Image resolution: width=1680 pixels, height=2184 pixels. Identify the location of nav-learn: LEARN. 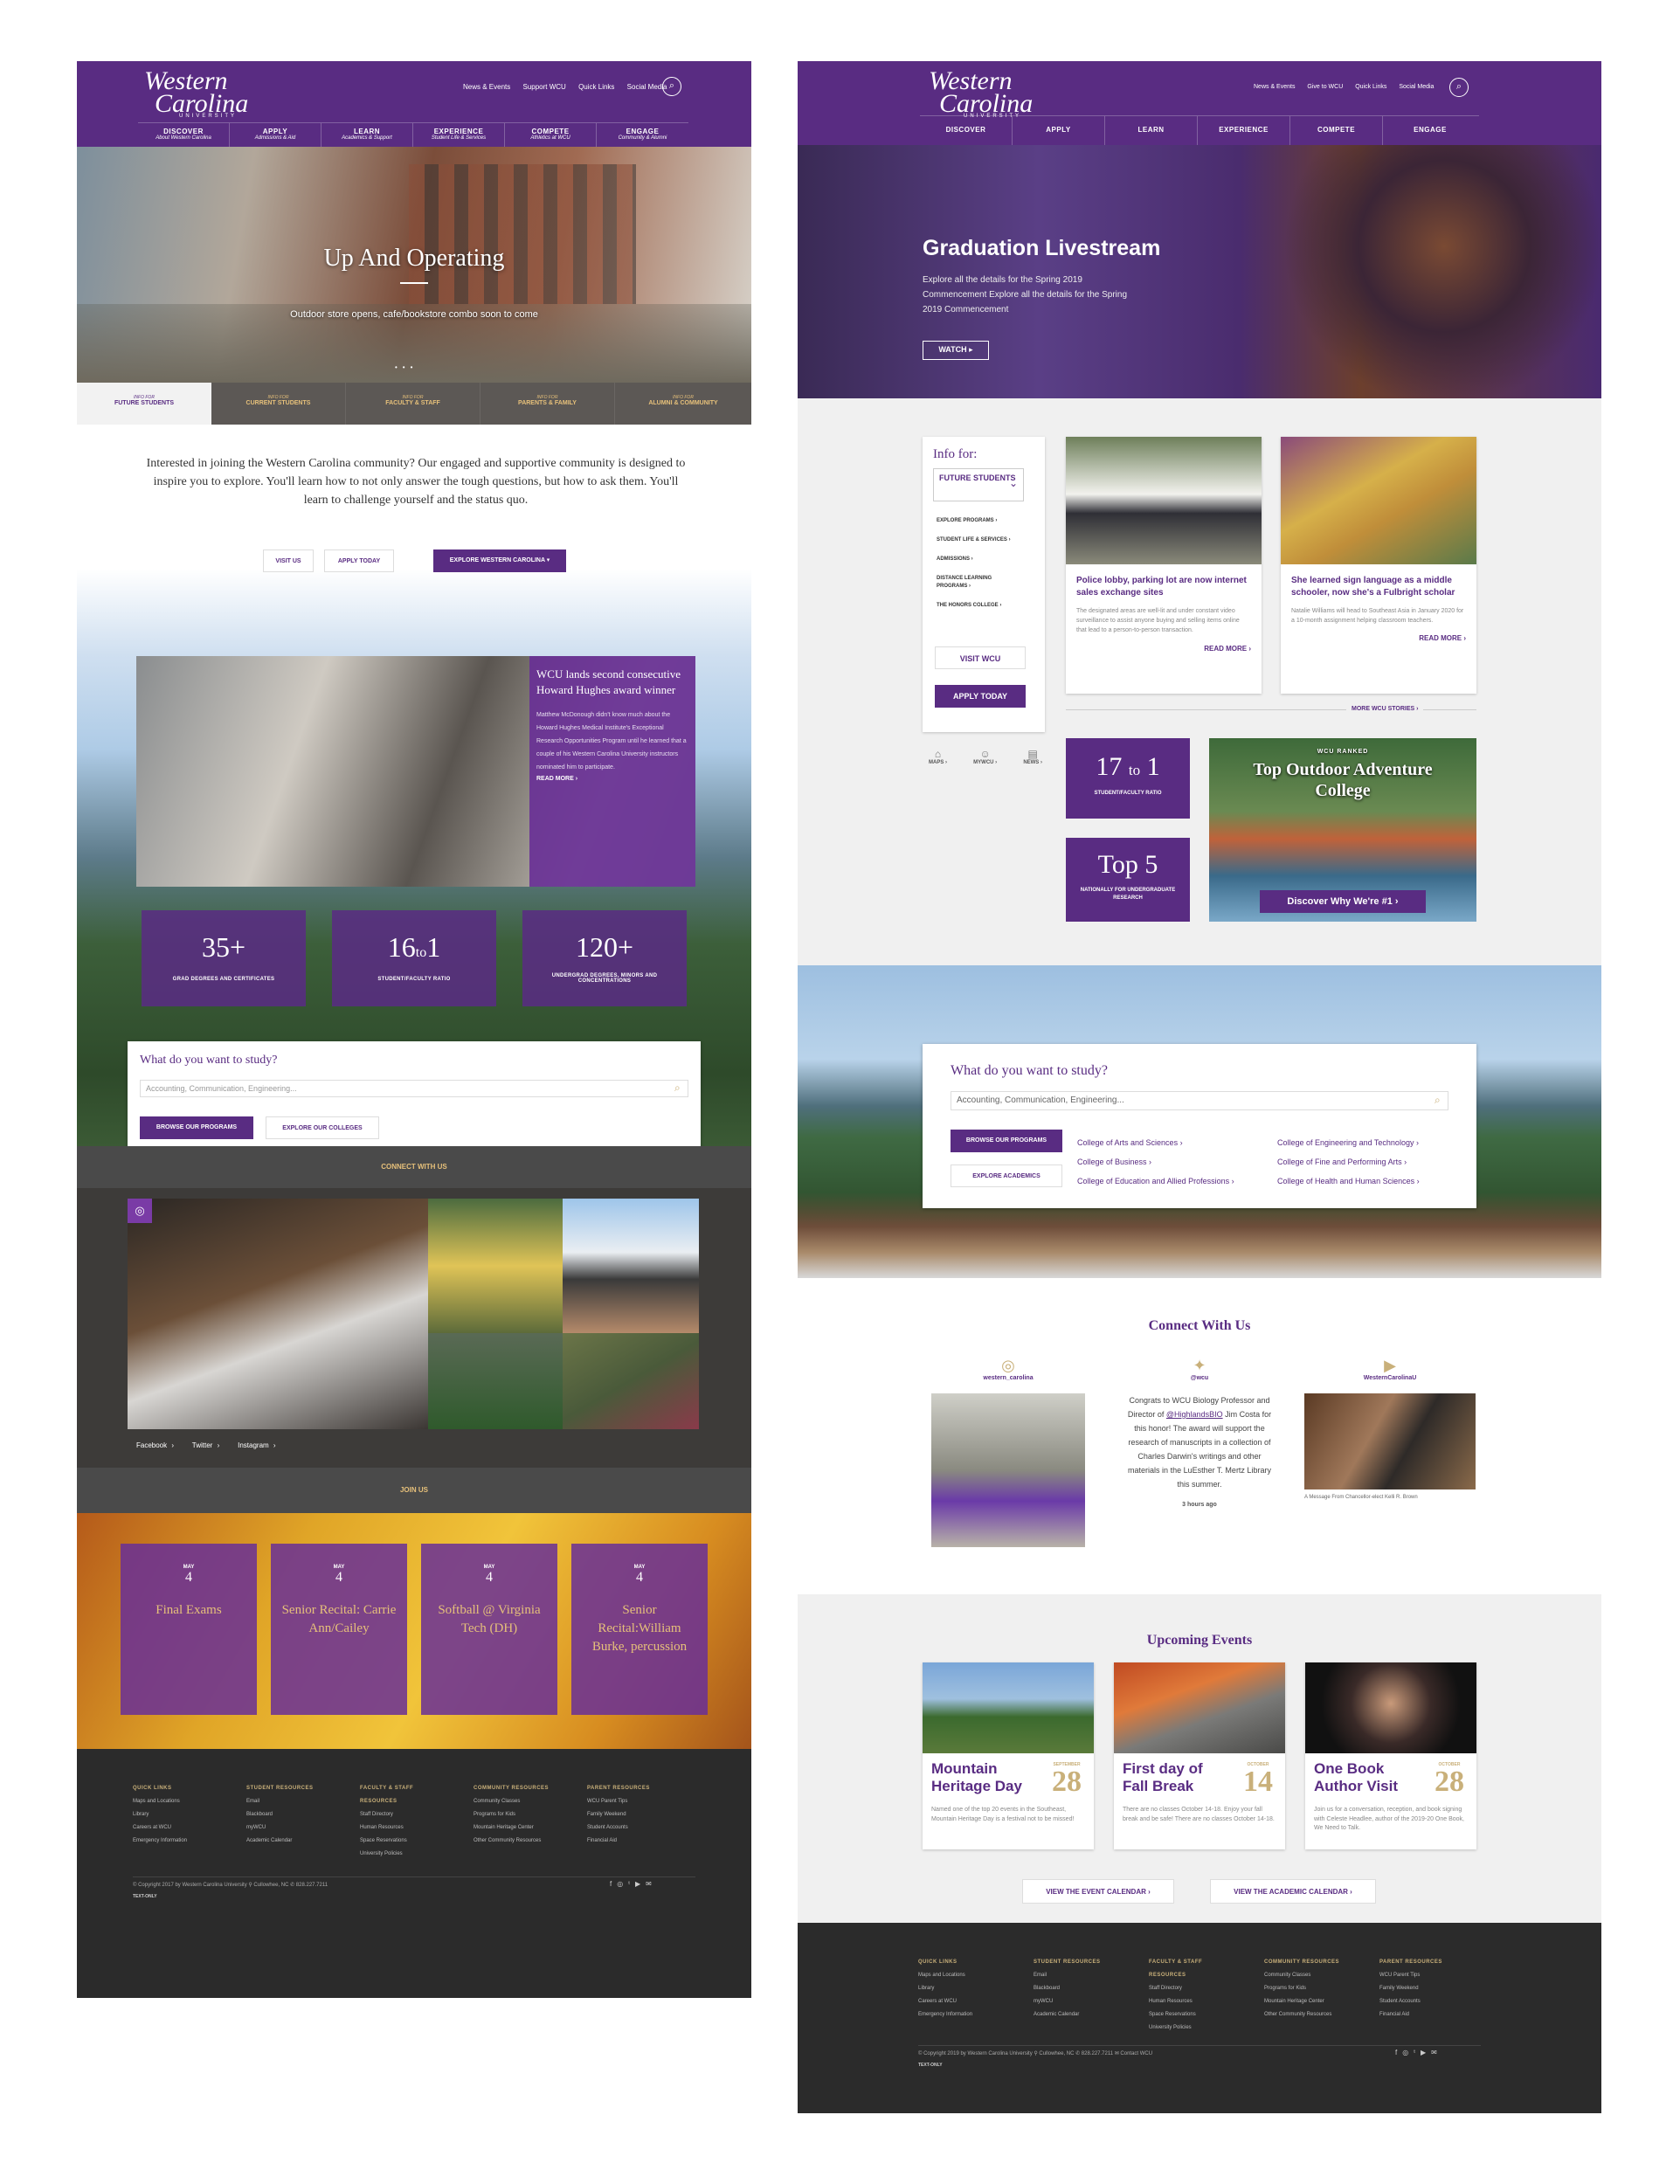
(1151, 130).